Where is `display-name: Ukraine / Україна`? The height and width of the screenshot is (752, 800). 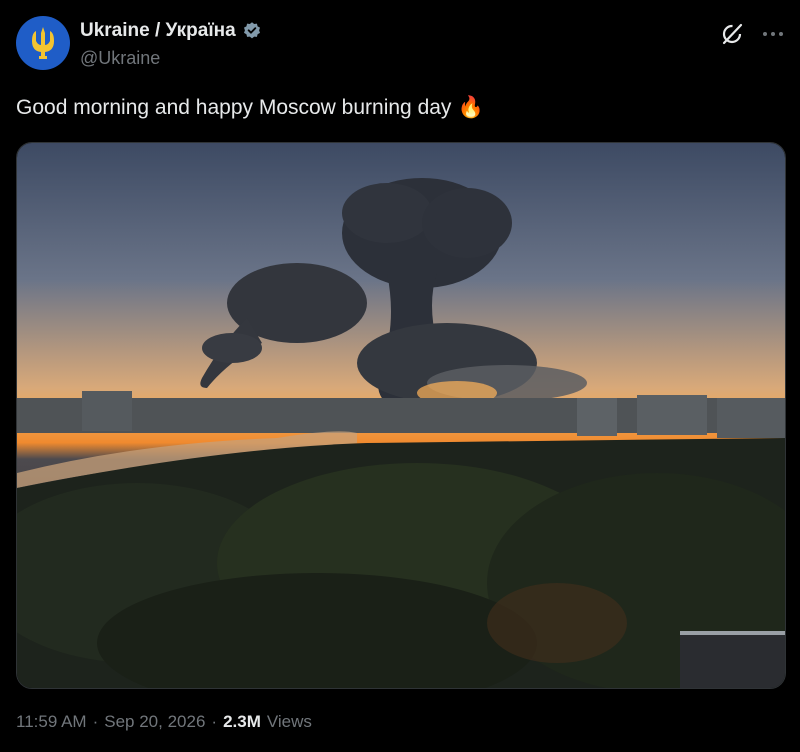
display-name: Ukraine / Україна is located at coordinates (158, 31).